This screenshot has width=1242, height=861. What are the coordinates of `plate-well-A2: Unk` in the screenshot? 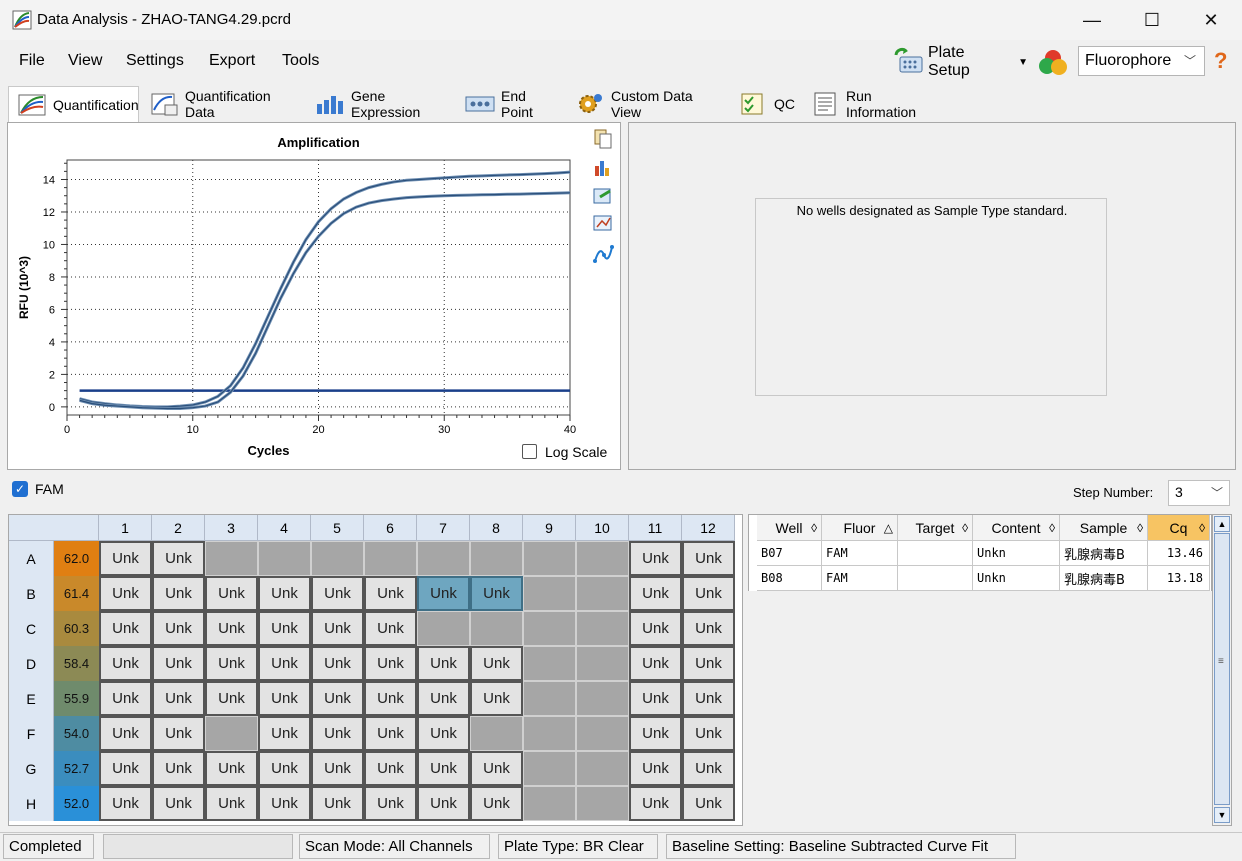 It's located at (178, 558).